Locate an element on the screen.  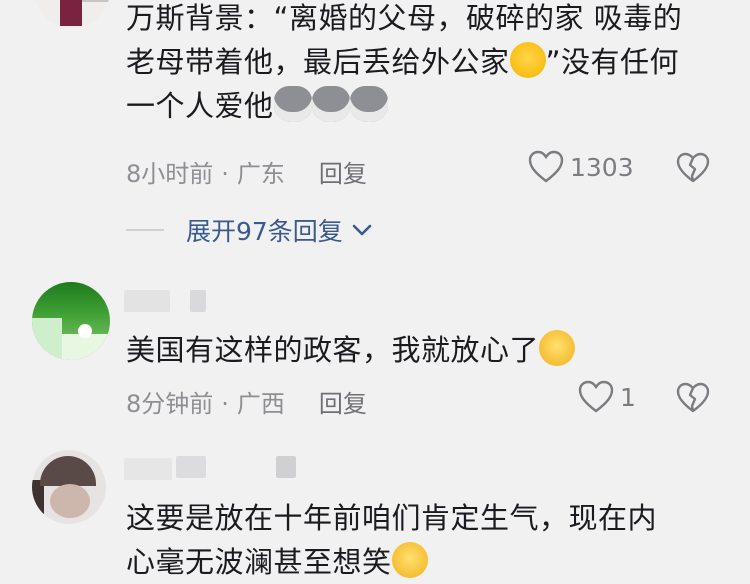
comment-line: 这要是放在十年前咱们肯定生气，现在内 is located at coordinates (392, 518).